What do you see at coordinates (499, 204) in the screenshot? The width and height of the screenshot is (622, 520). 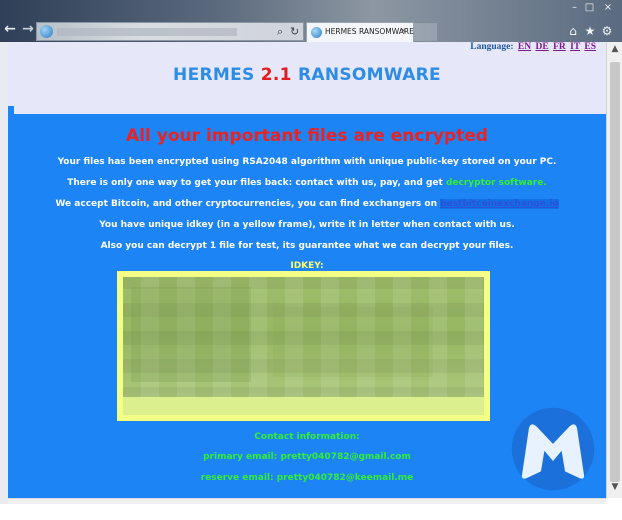 I see `exchange-link: bestbitcoinexchange.io` at bounding box center [499, 204].